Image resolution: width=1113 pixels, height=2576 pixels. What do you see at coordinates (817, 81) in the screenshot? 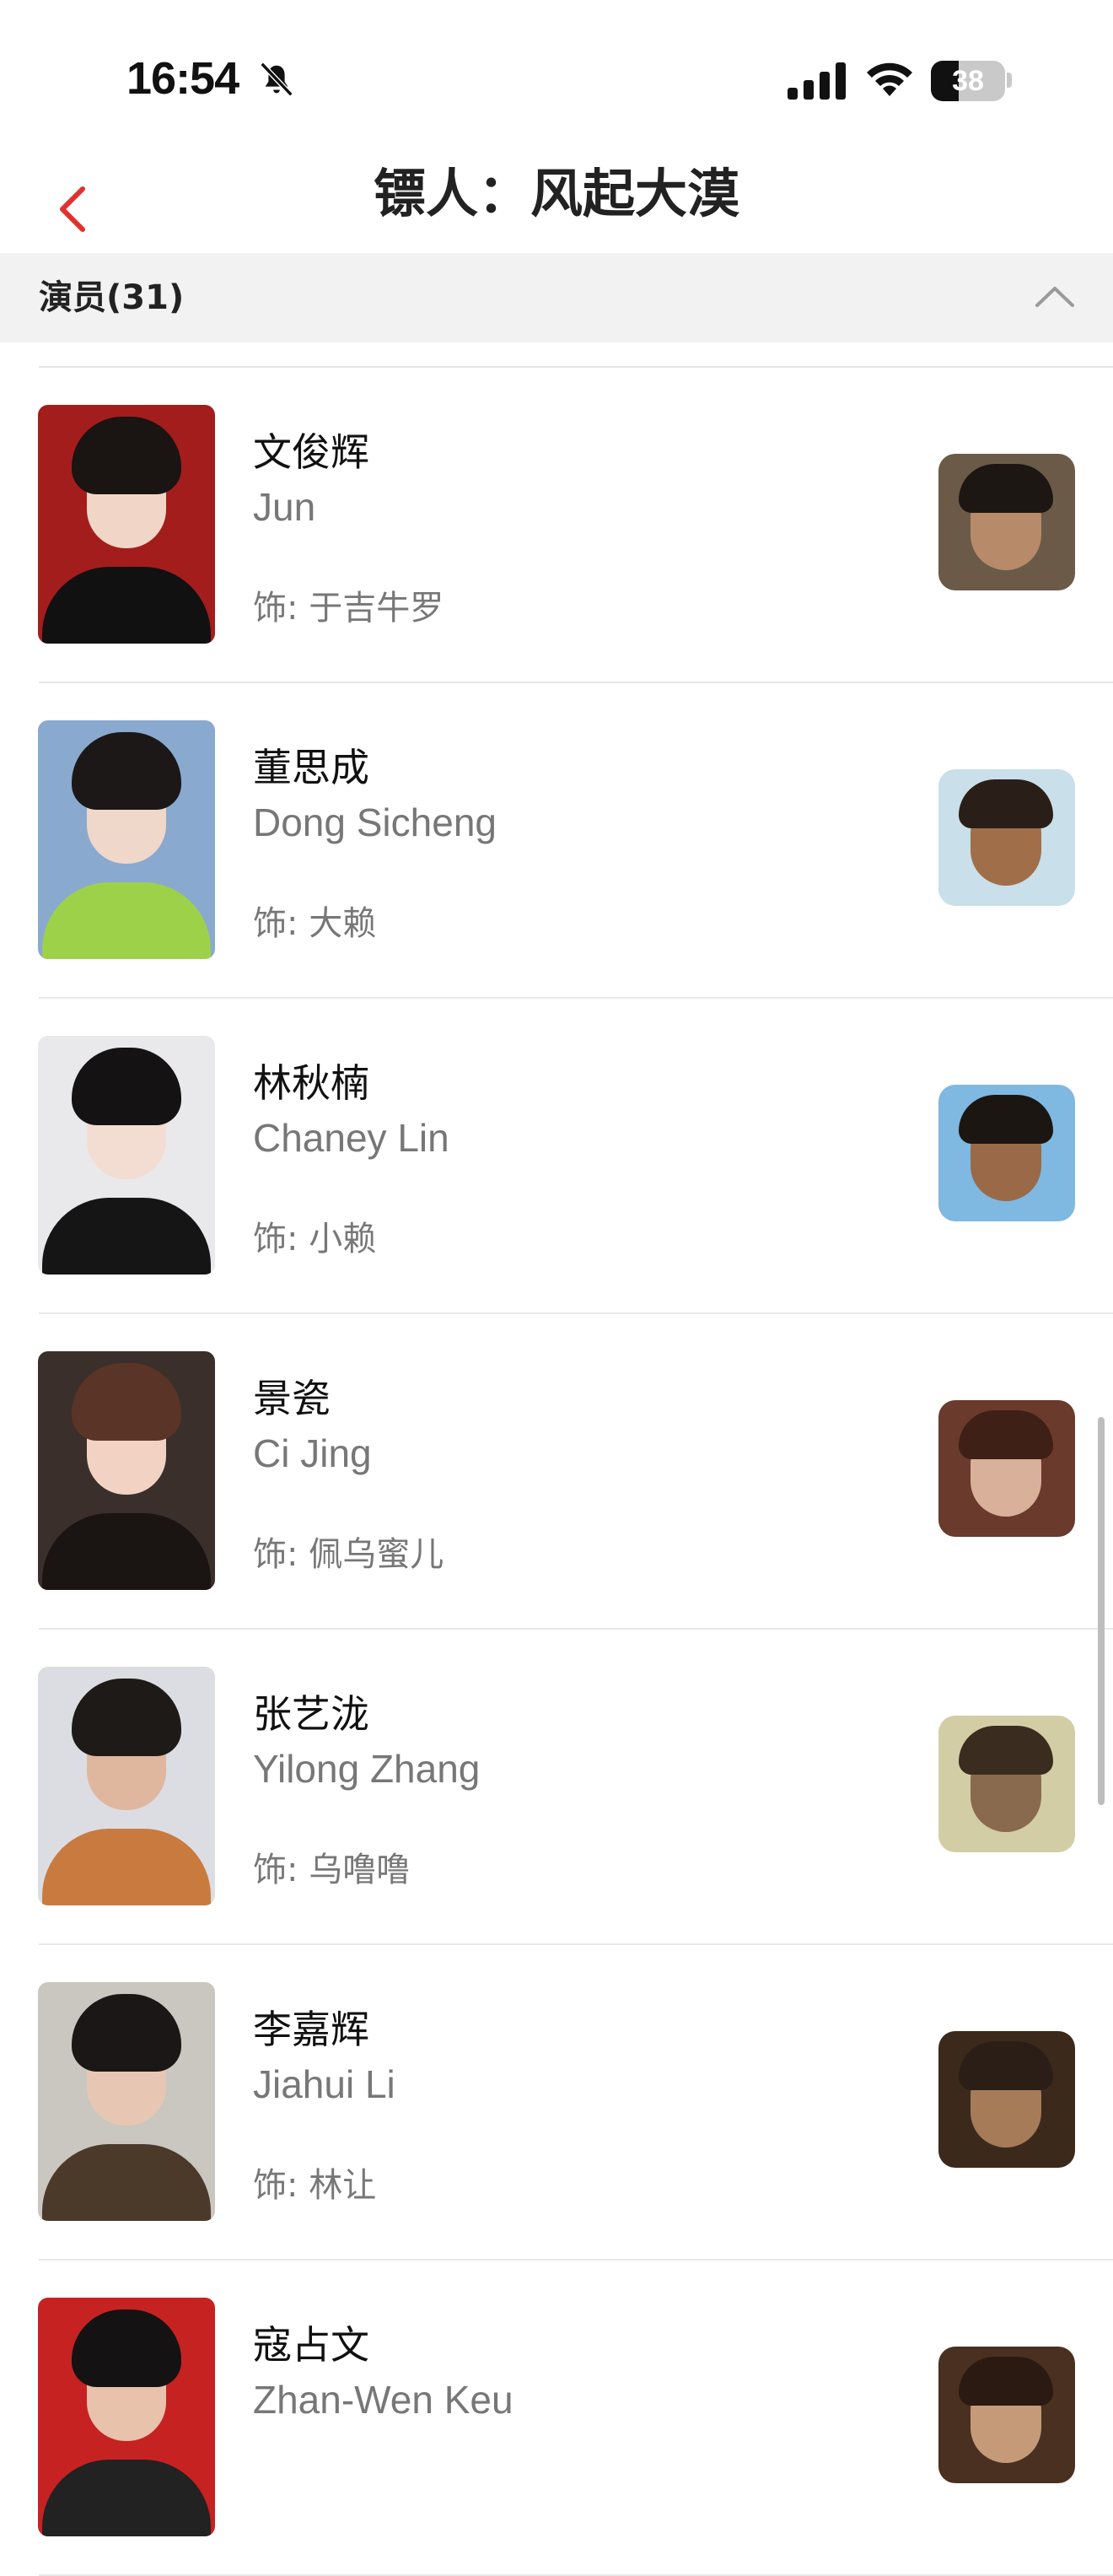
I see `cellular-signal-icon` at bounding box center [817, 81].